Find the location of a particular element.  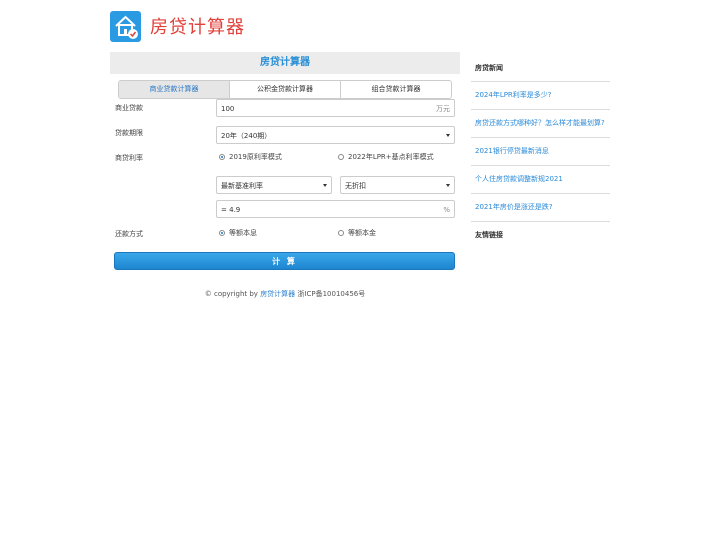

repay-equal-installment-label: 等额本息 is located at coordinates (243, 233).